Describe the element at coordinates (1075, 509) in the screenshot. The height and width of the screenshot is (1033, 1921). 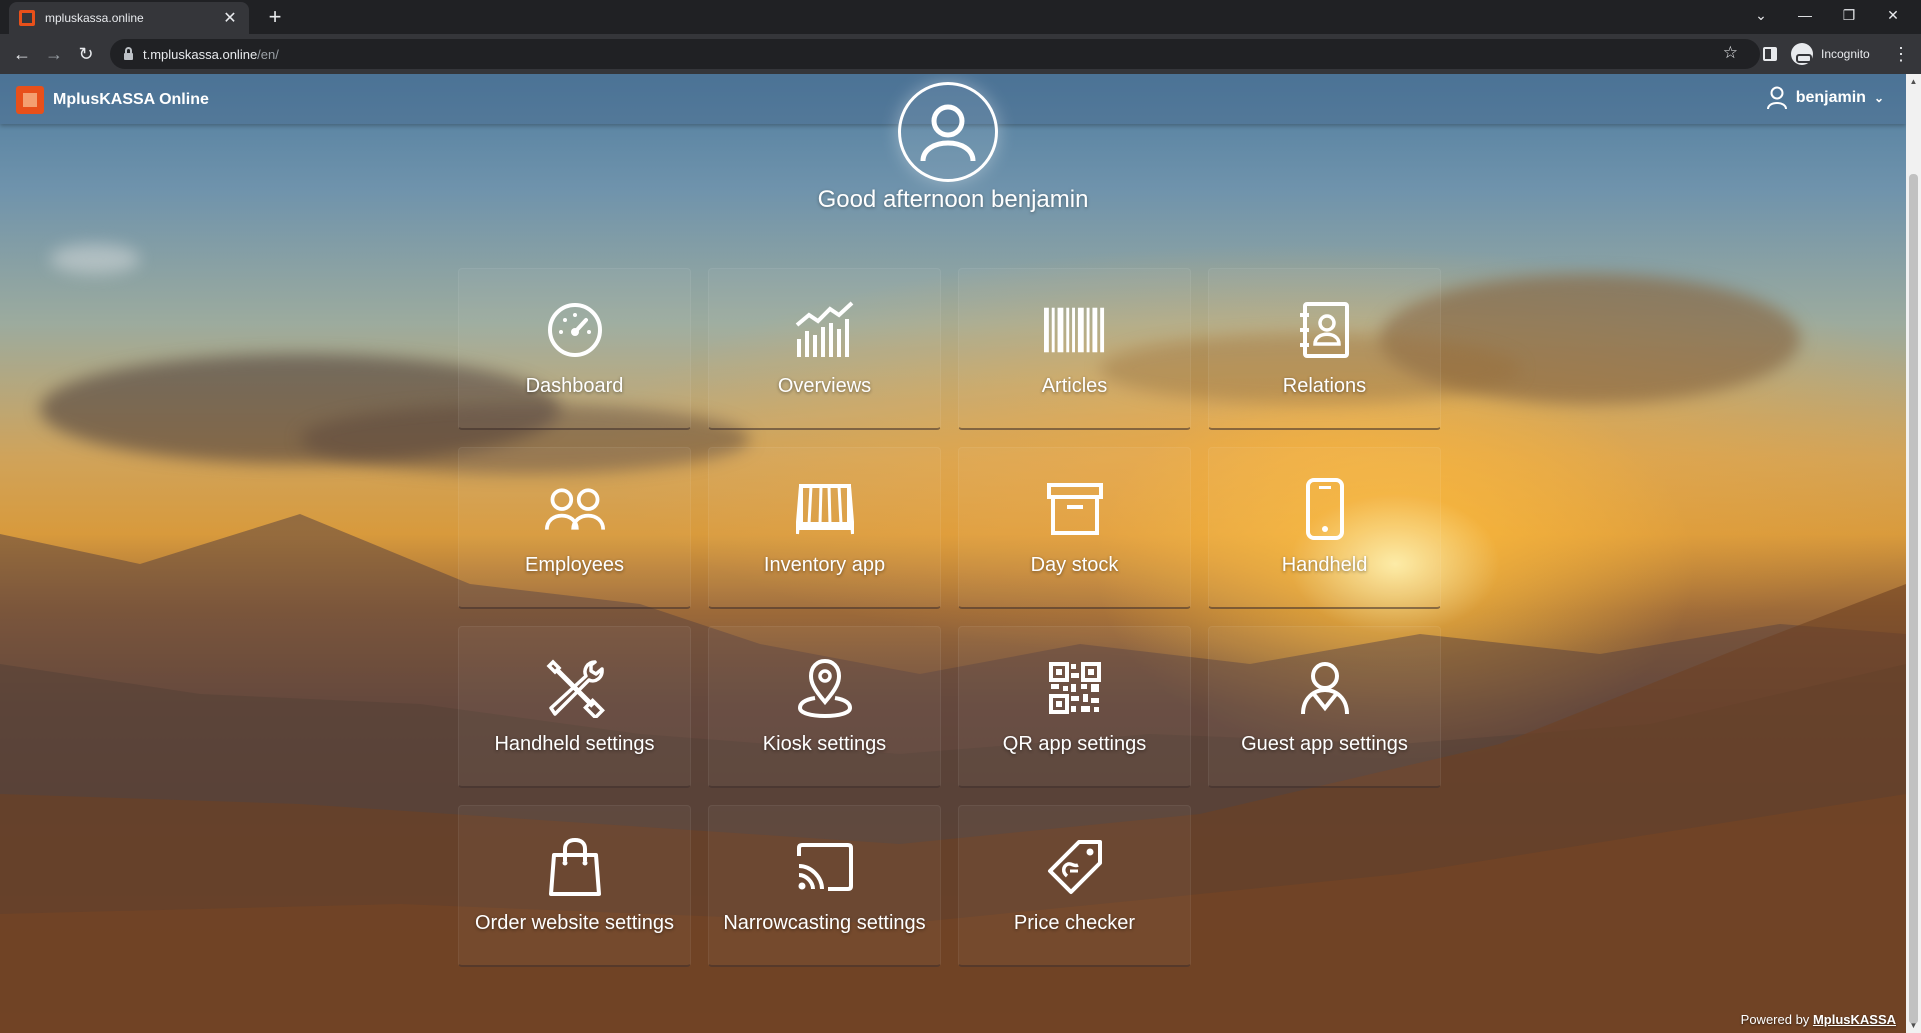
I see `archive-box-icon` at that location.